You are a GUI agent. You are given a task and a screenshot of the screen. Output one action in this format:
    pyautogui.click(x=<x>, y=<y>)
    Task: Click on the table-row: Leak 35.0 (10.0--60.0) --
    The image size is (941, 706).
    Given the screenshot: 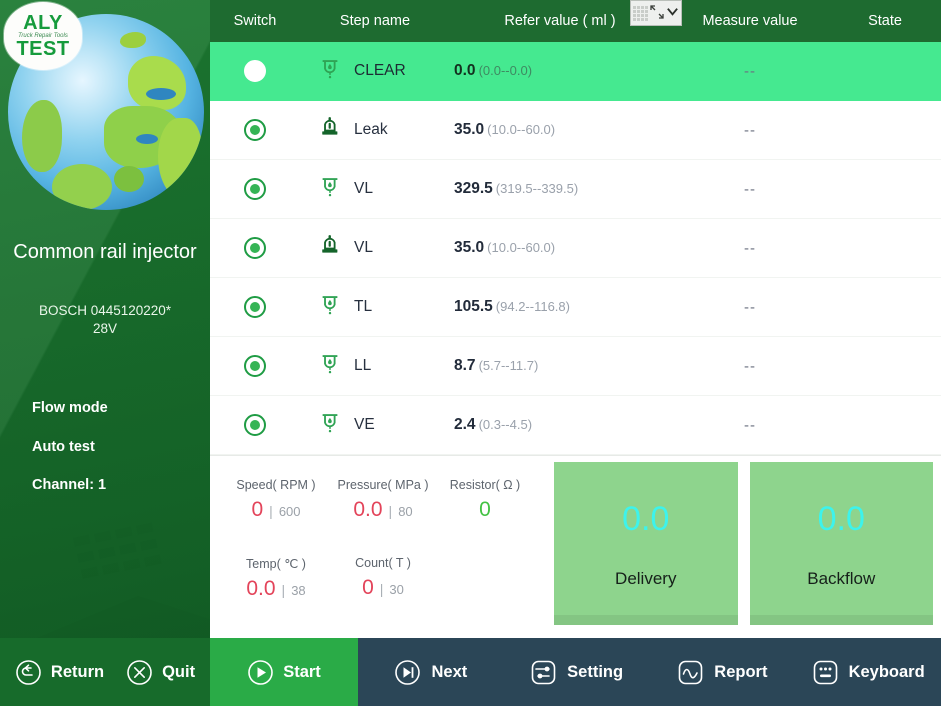 What is the action you would take?
    pyautogui.click(x=575, y=130)
    